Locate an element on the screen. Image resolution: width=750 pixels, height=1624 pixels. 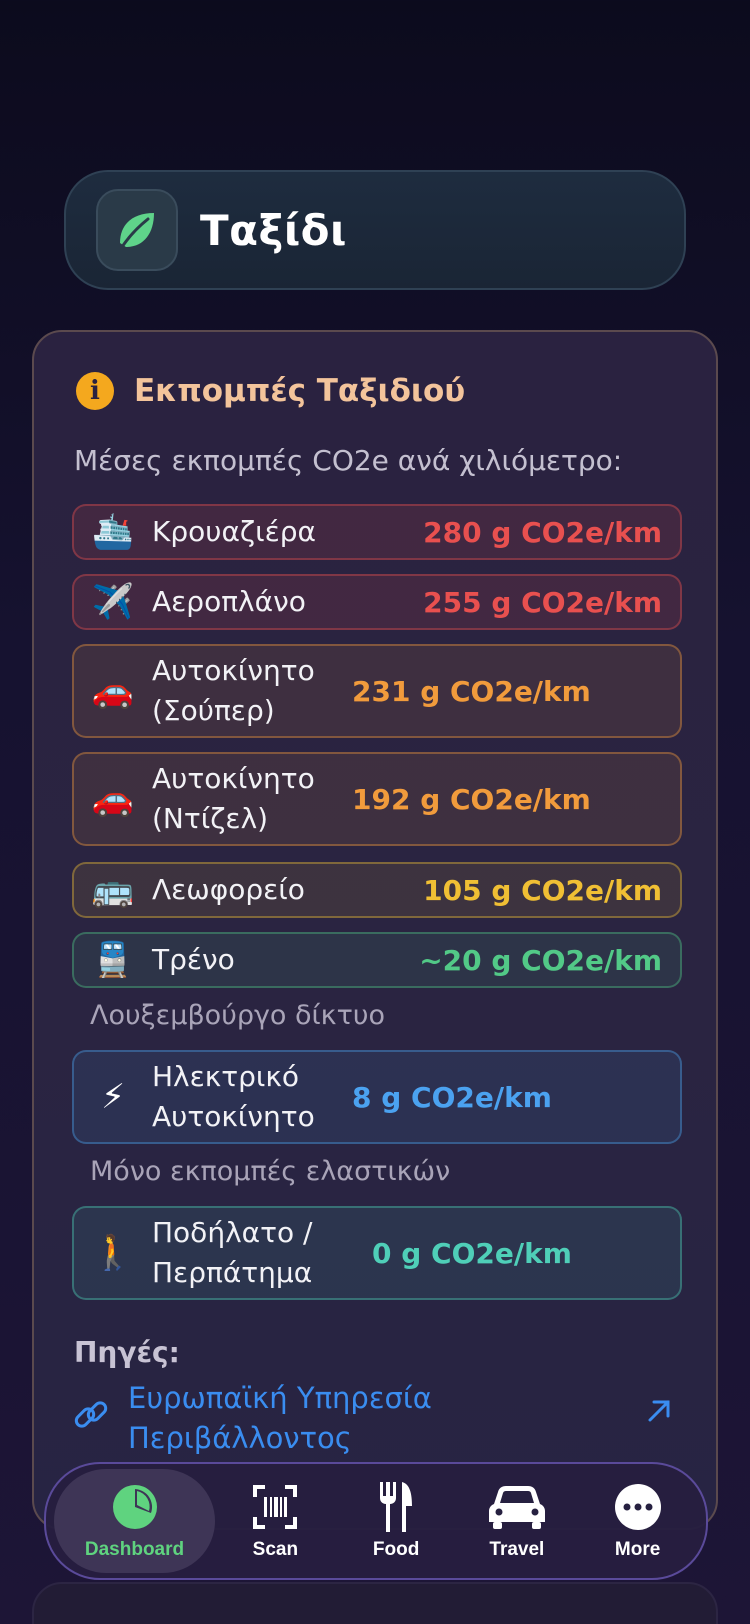
link-icon is located at coordinates (100, 1408).